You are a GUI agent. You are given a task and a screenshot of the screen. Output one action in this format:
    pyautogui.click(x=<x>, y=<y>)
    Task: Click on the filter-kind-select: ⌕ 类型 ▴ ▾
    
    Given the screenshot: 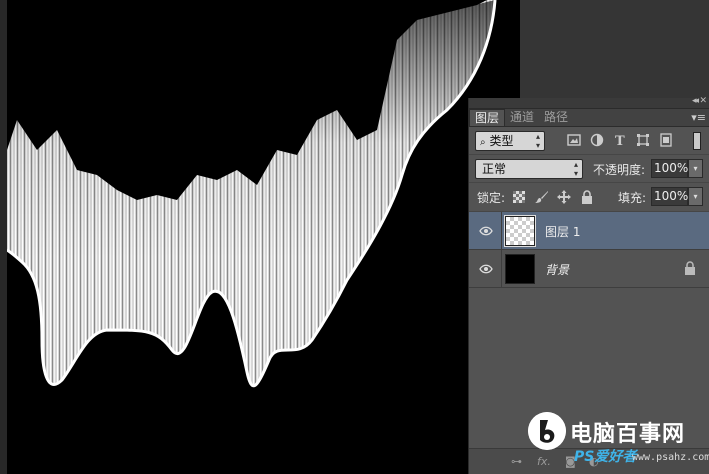 What is the action you would take?
    pyautogui.click(x=510, y=141)
    